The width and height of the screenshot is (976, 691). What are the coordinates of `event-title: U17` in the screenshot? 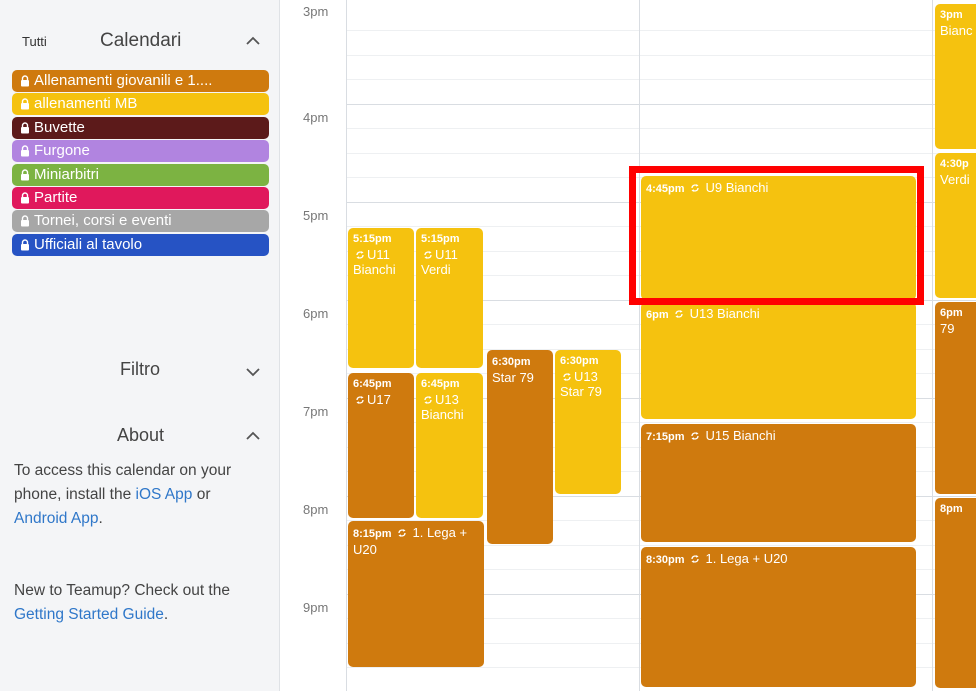 It's located at (381, 399).